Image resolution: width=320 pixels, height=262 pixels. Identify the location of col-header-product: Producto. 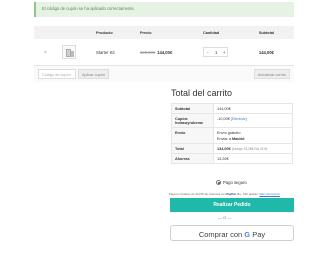
(104, 33).